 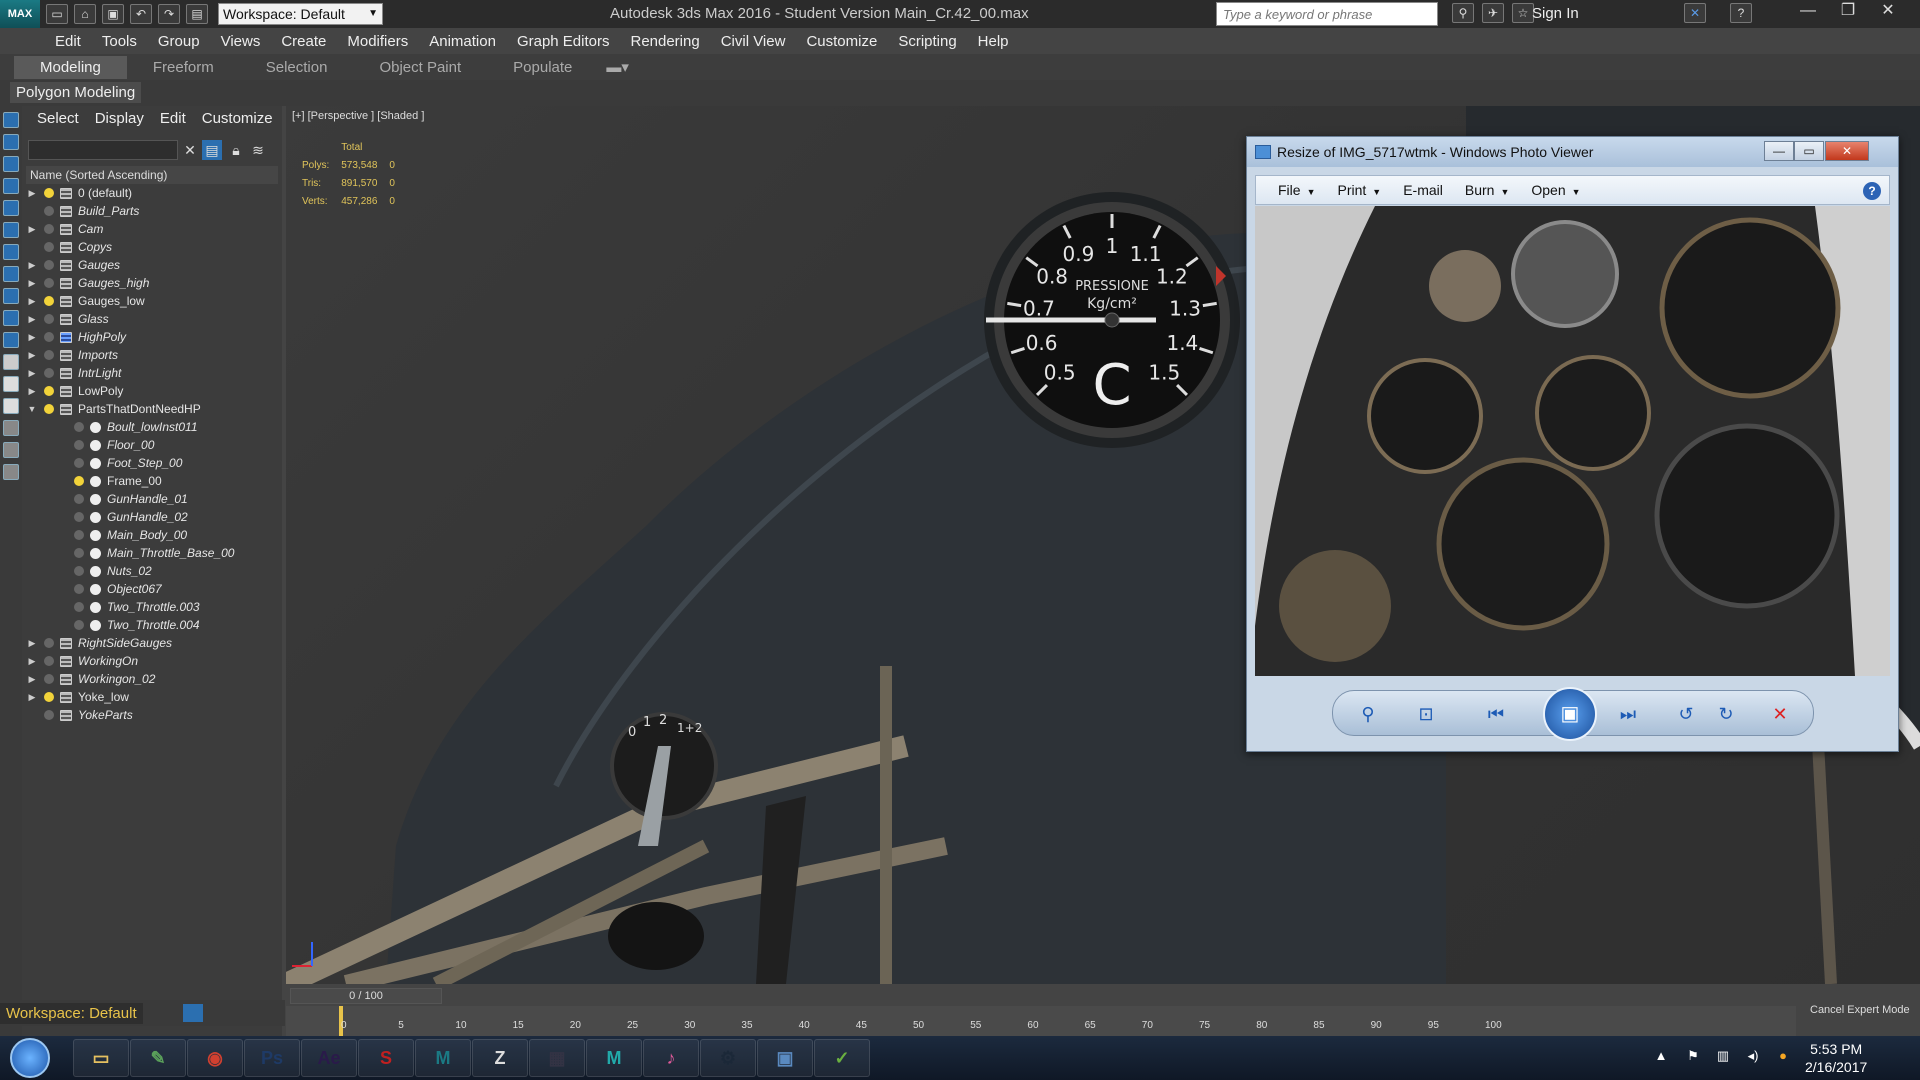 What do you see at coordinates (443, 1058) in the screenshot?
I see `taskbar-app-3ds-max-icon: M` at bounding box center [443, 1058].